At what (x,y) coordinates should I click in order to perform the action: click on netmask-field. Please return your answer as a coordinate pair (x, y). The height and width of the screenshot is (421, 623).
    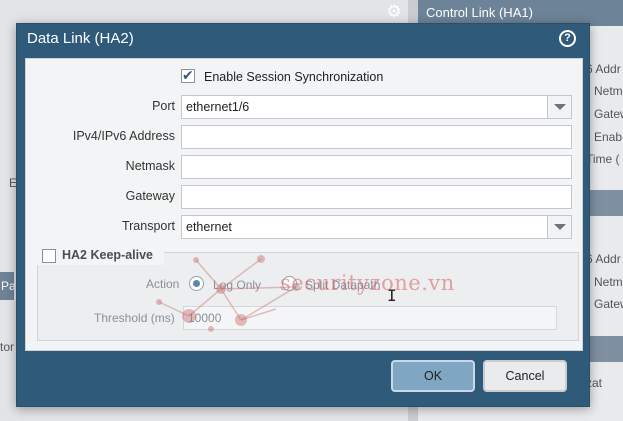
    Looking at the image, I should click on (376, 167).